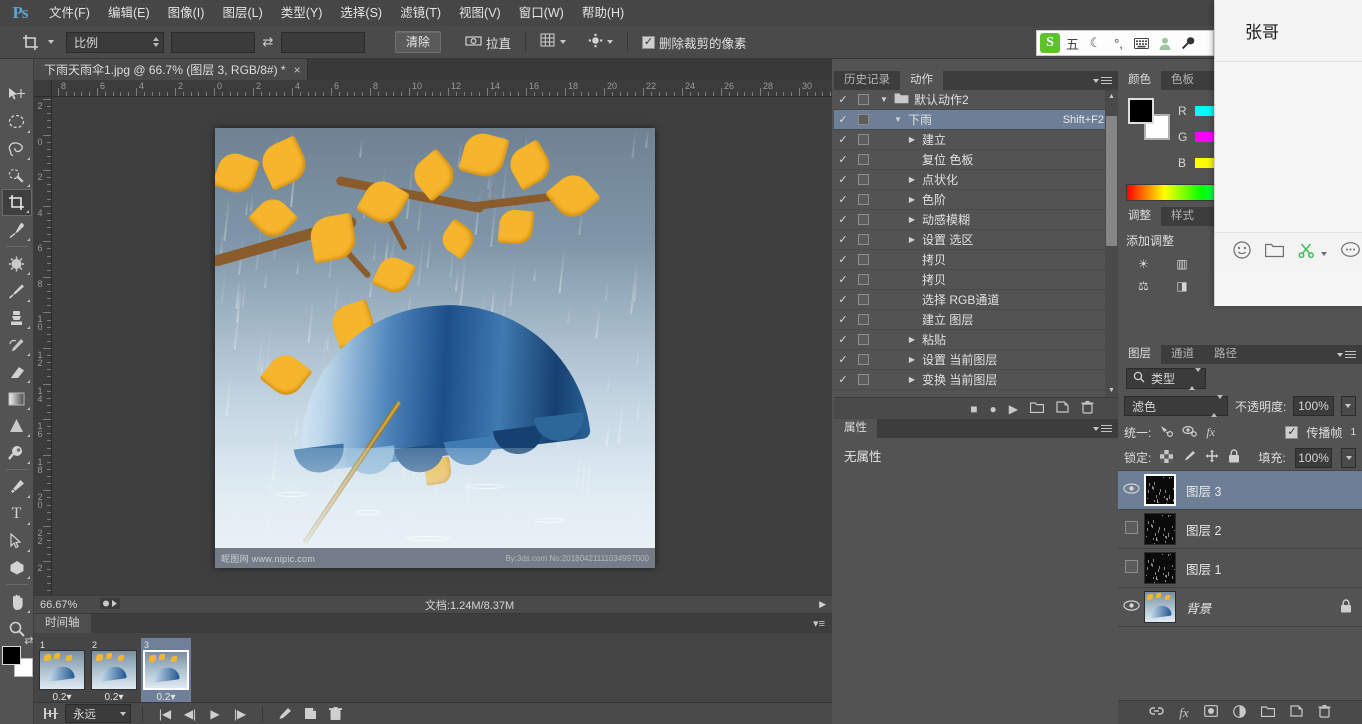 The image size is (1362, 724). I want to click on play-animation-button: ▶, so click(215, 714).